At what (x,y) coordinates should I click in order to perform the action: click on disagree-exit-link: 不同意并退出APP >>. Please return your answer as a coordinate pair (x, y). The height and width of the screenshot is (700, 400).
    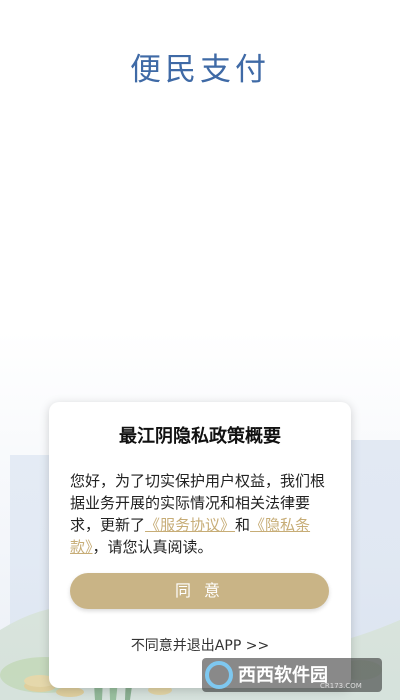
    Looking at the image, I should click on (200, 645).